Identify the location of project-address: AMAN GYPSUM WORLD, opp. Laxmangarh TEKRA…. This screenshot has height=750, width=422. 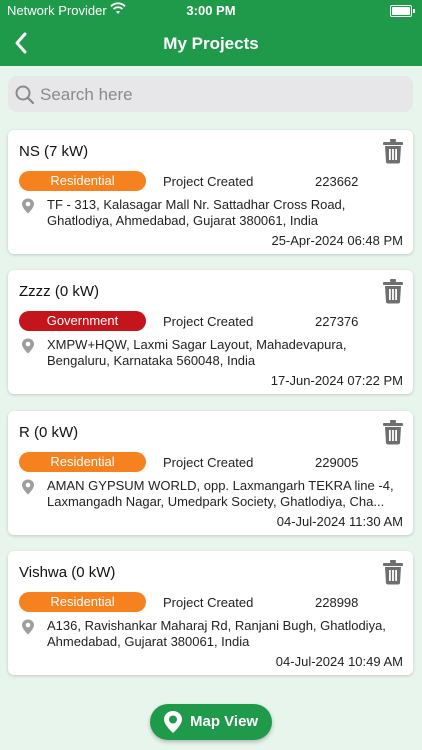
(220, 493).